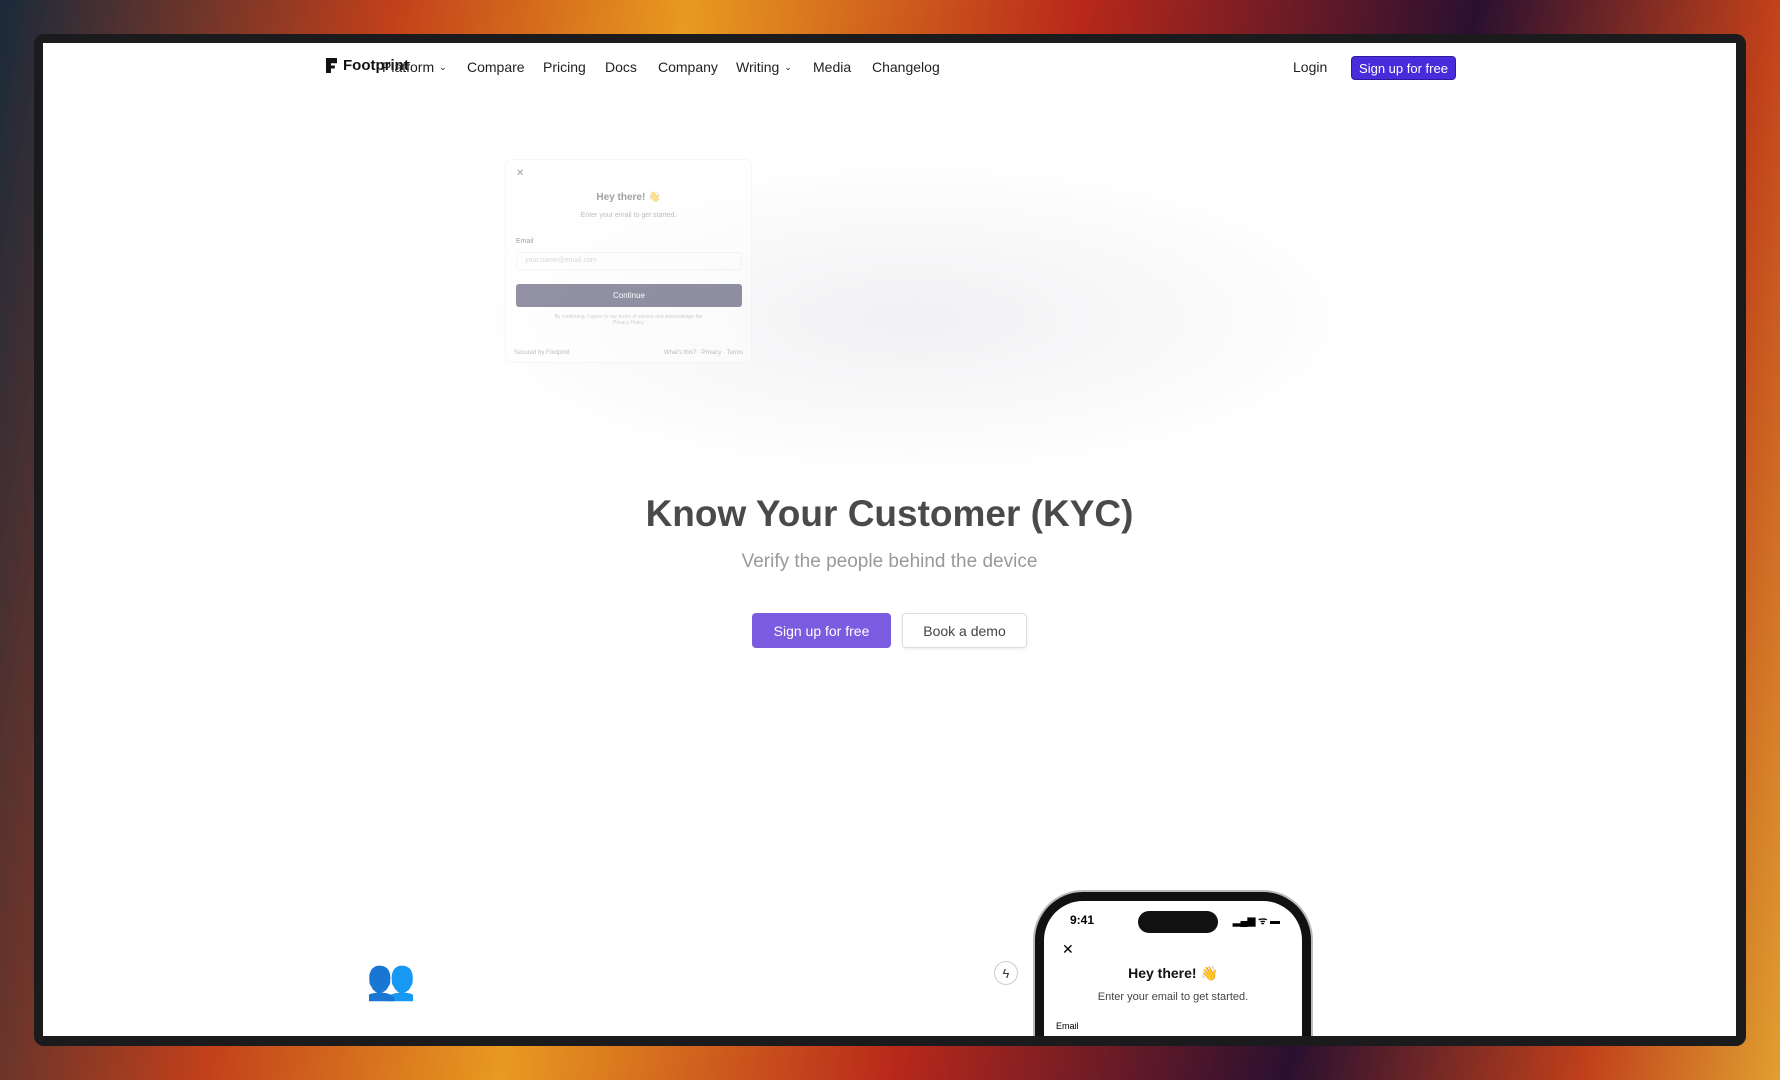 This screenshot has height=1080, width=1780. What do you see at coordinates (1173, 973) in the screenshot?
I see `phone-title: Hey there! 👋` at bounding box center [1173, 973].